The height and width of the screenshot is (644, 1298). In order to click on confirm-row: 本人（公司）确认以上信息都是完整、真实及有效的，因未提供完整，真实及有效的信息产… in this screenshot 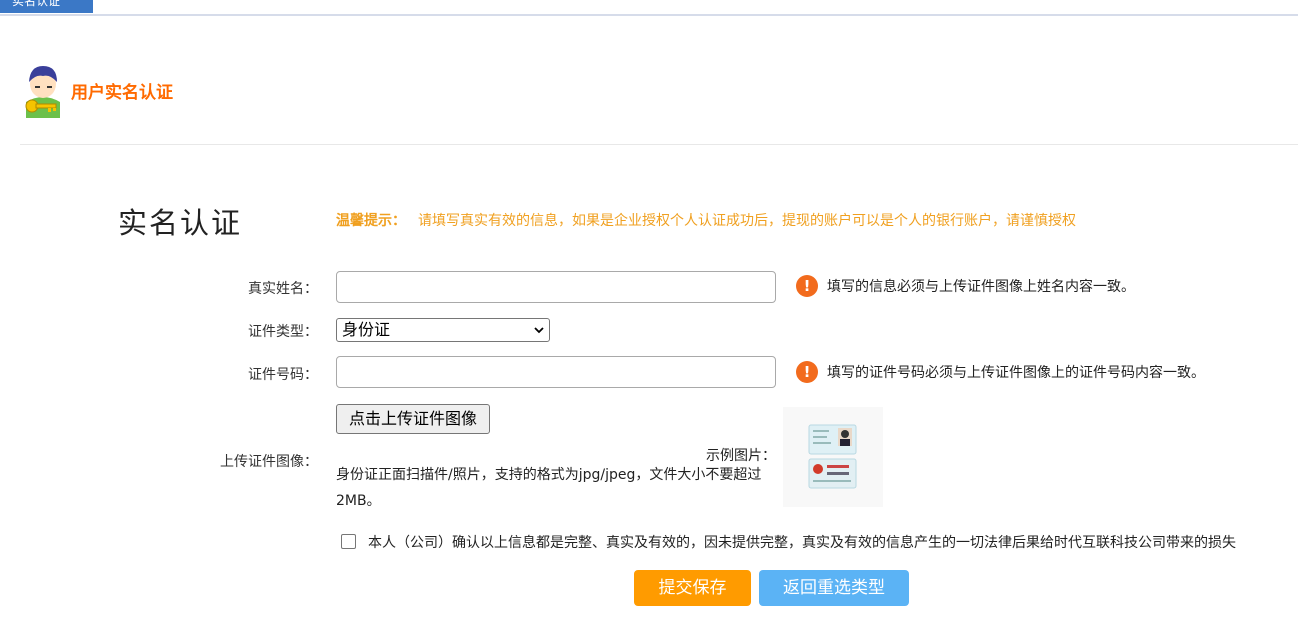, I will do `click(819, 542)`.